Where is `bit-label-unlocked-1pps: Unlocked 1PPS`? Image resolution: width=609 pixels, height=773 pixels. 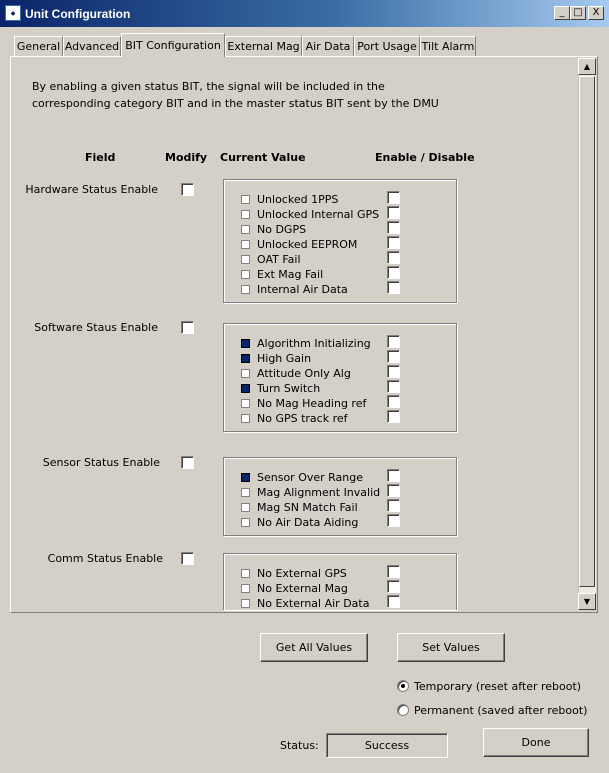 bit-label-unlocked-1pps: Unlocked 1PPS is located at coordinates (298, 199).